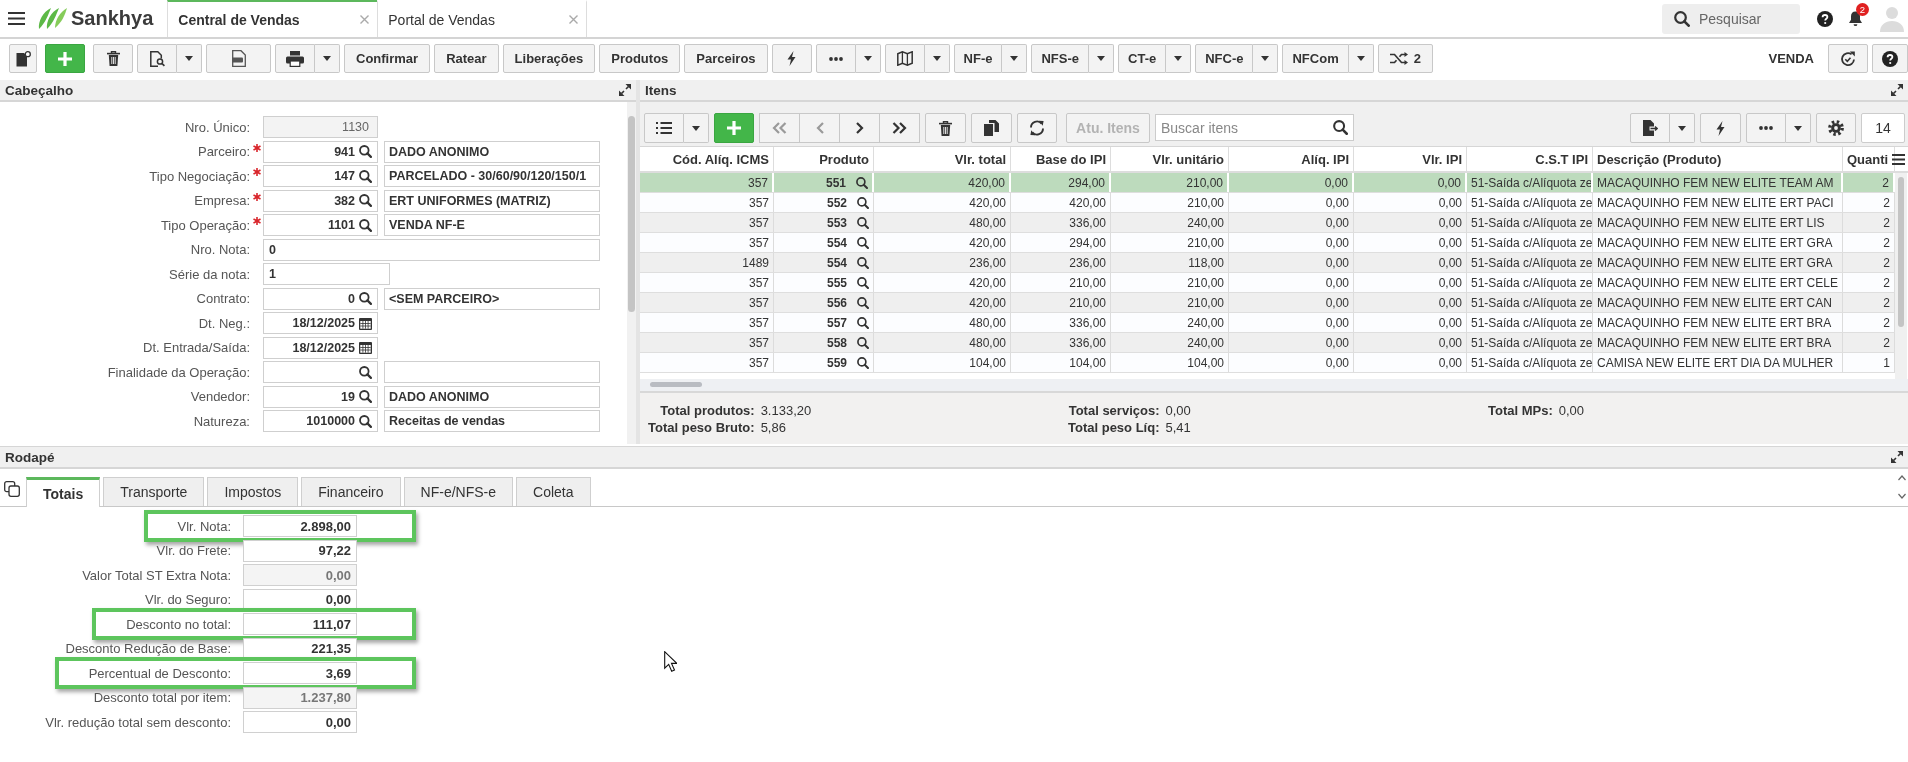 The width and height of the screenshot is (1908, 762). I want to click on document-button: NFS-e, so click(1060, 58).